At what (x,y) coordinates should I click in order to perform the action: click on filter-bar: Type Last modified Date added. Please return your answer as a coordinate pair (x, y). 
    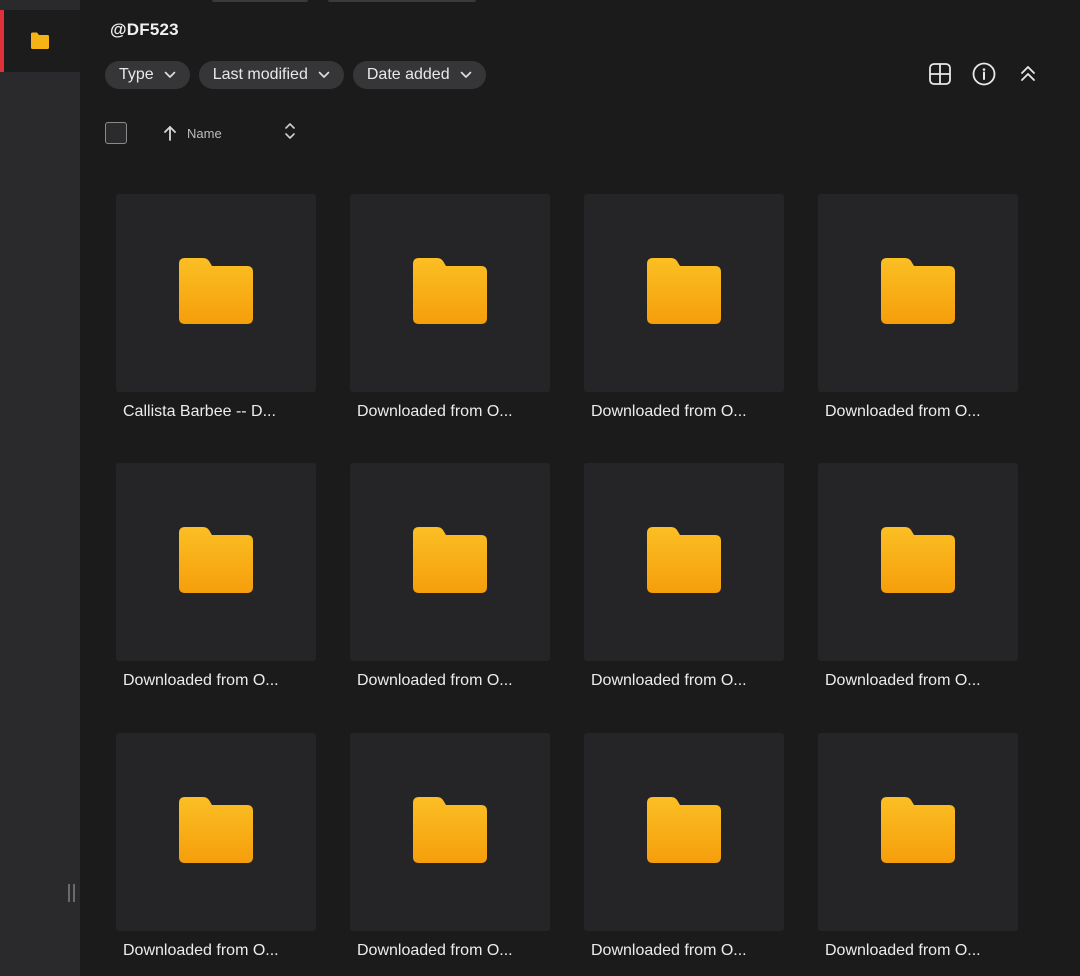
    Looking at the image, I should click on (295, 75).